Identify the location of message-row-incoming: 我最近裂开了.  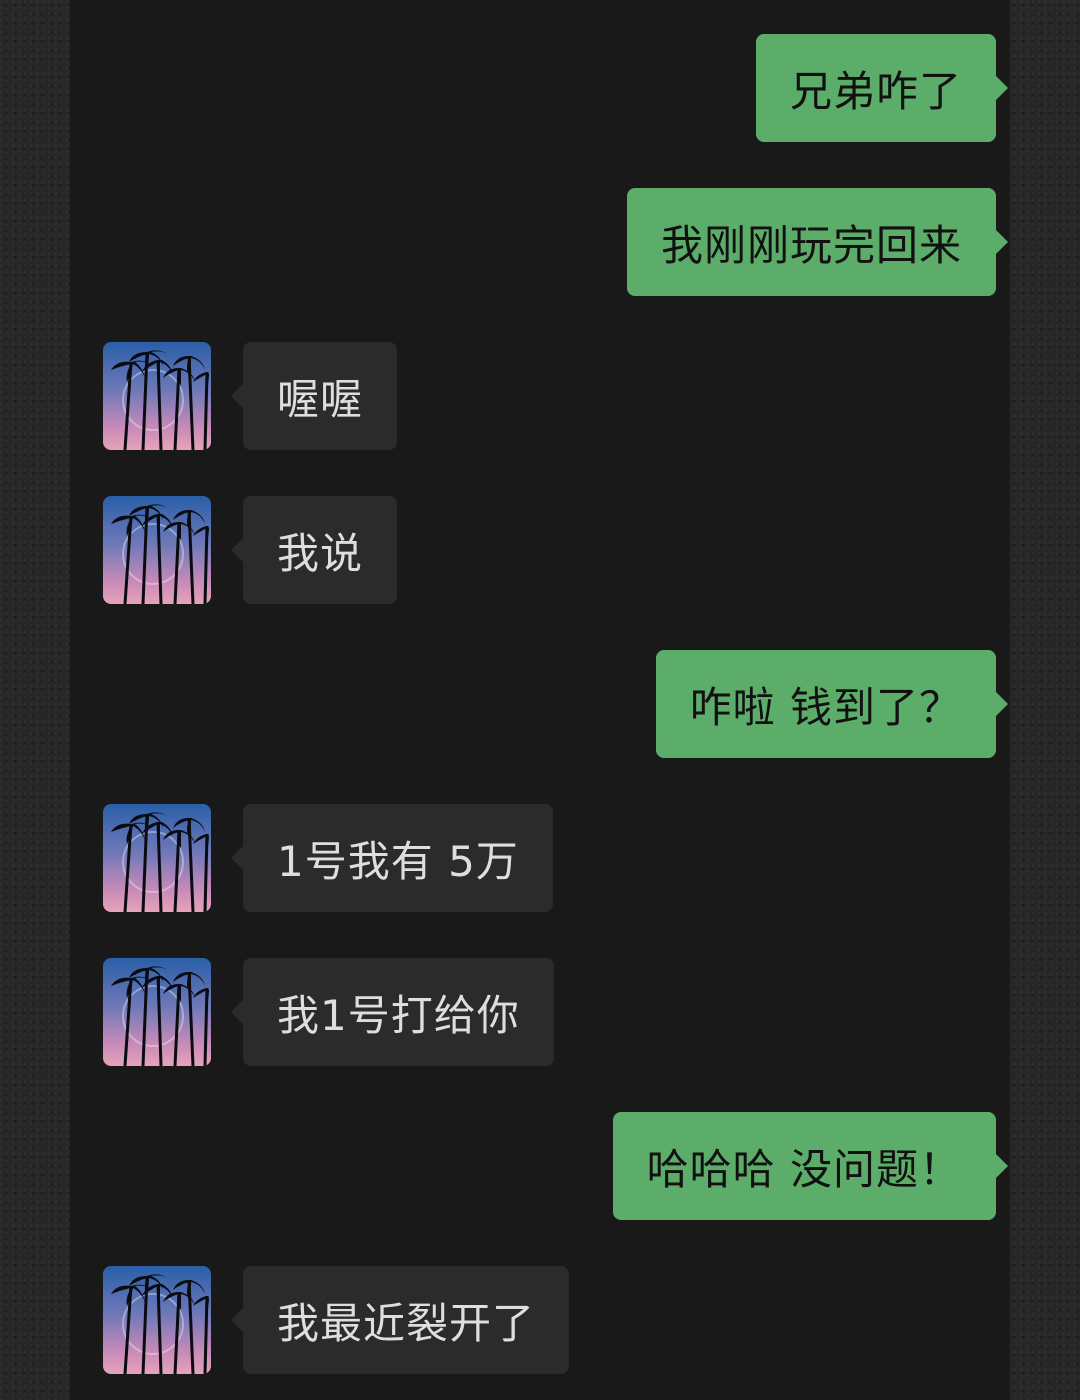
(586, 1320).